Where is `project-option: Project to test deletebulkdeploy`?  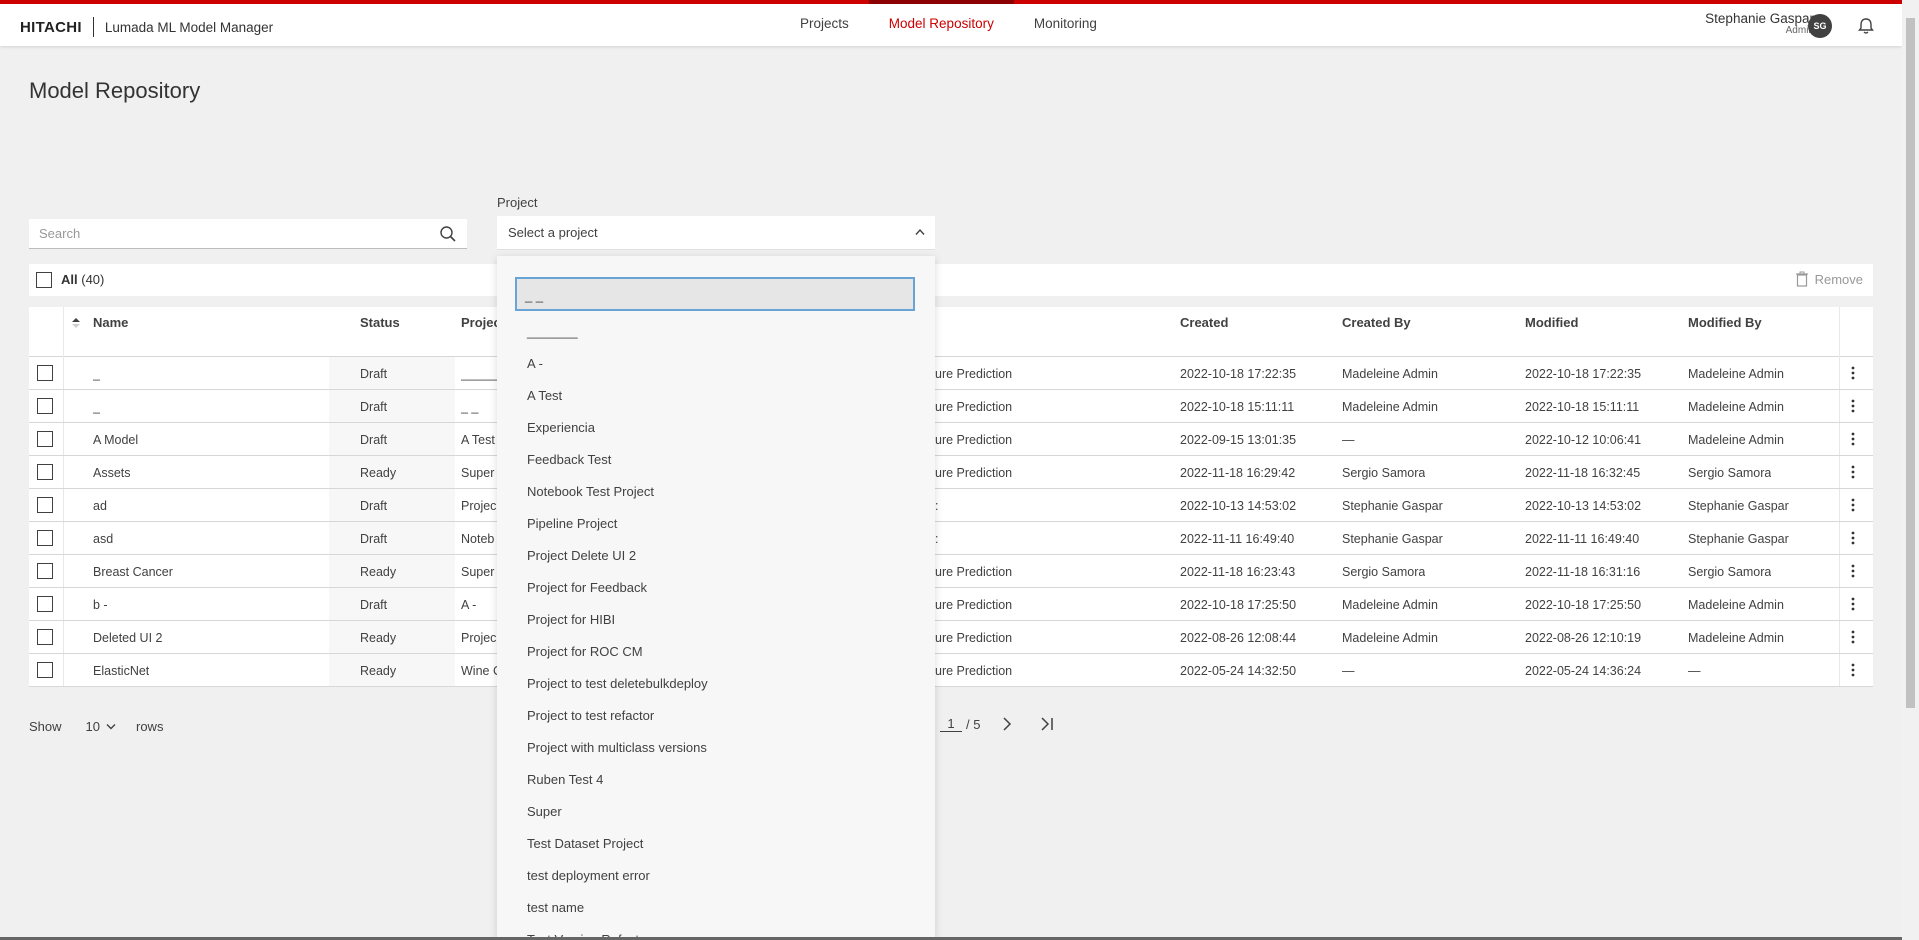
project-option: Project to test deletebulkdeploy is located at coordinates (617, 691).